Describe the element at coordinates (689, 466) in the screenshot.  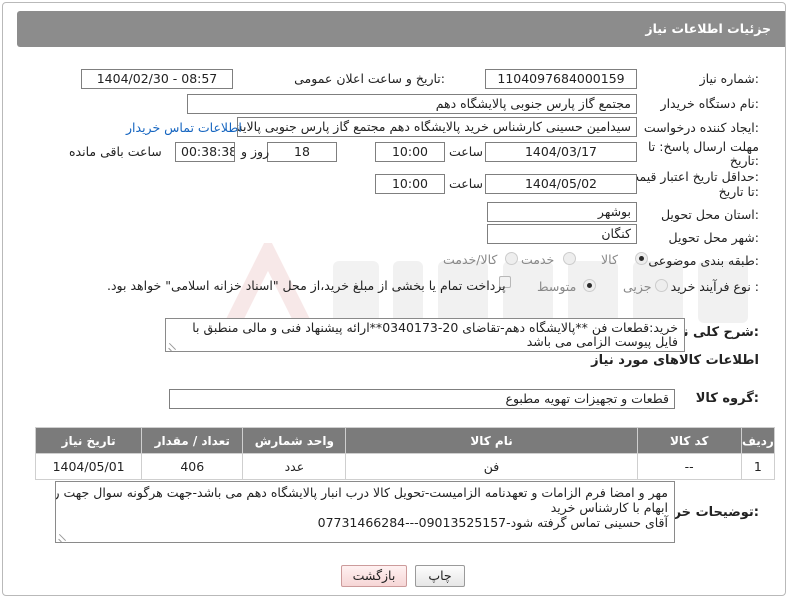
I see `cell-item-code: --` at that location.